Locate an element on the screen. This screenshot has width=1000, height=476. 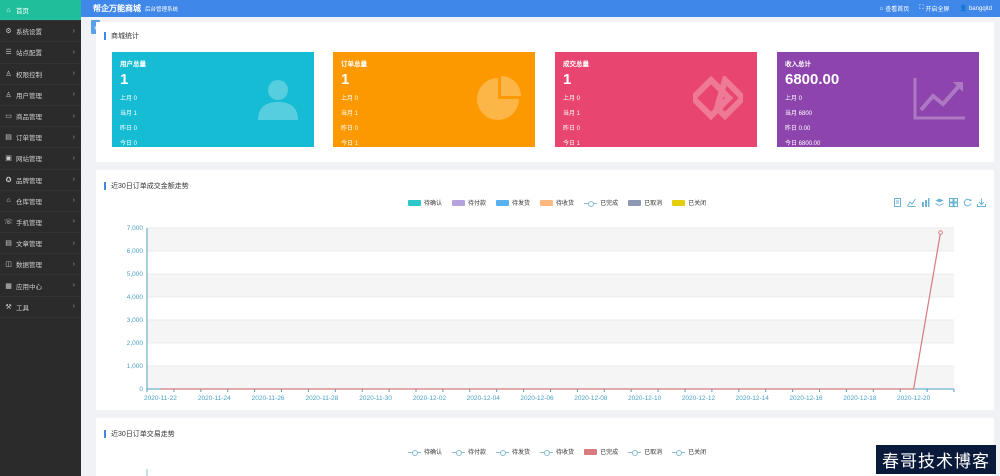
sidebar-item-1: ⚙ 系统设置 › is located at coordinates (40, 32).